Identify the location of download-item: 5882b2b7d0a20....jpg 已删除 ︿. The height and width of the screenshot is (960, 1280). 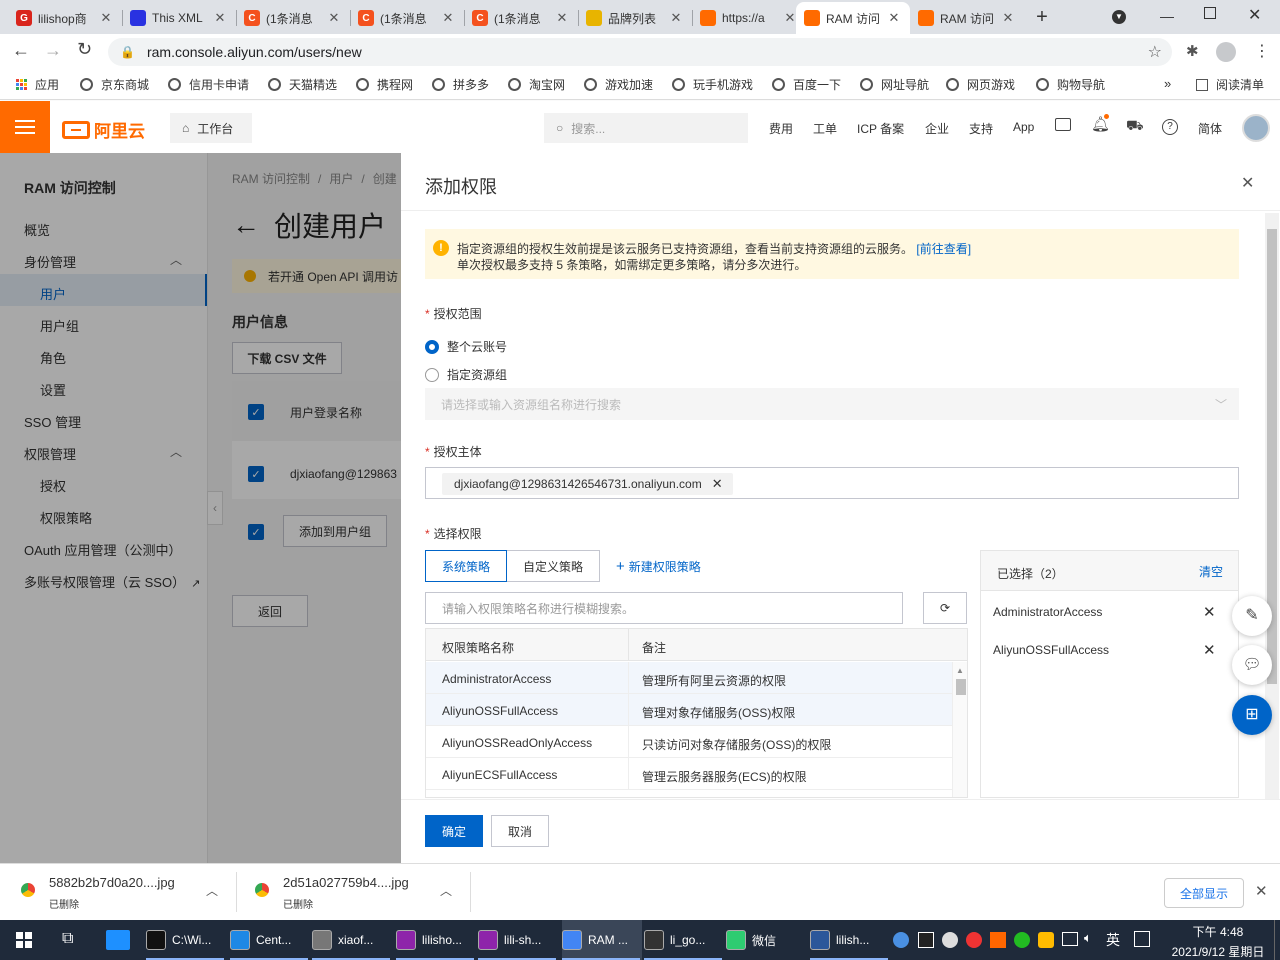
(125, 892).